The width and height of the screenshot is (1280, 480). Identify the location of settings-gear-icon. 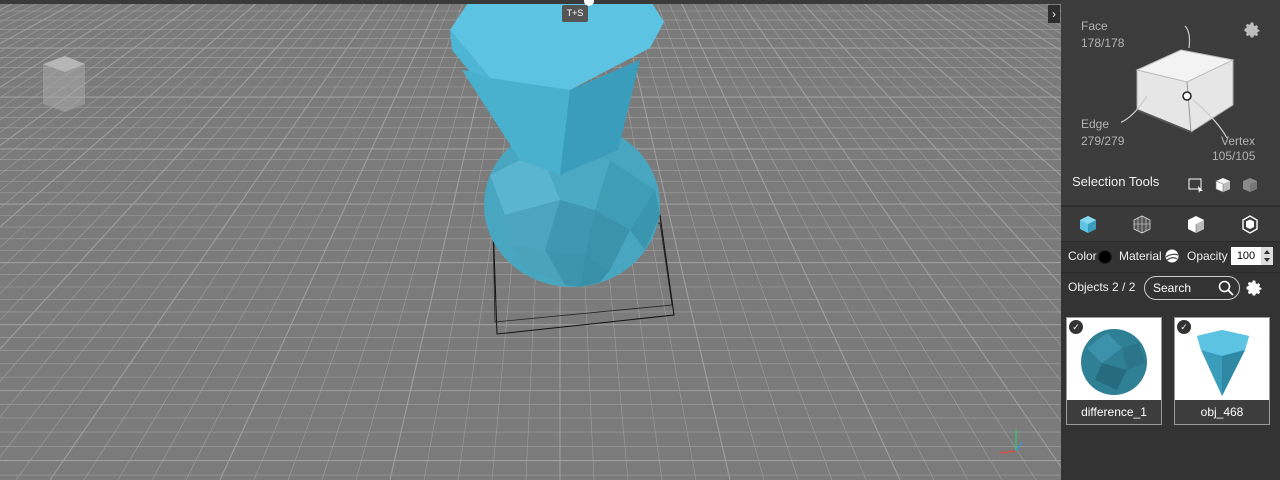
(1252, 30).